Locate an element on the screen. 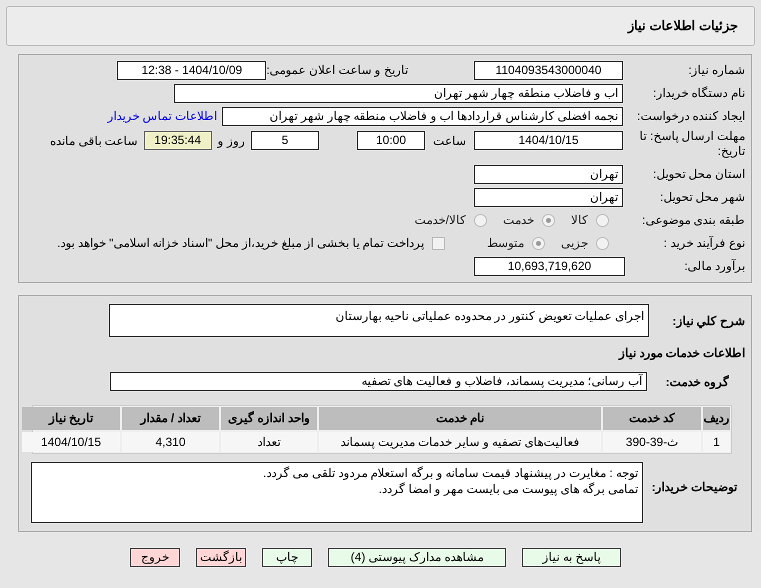  option-label: جزیی is located at coordinates (574, 243).